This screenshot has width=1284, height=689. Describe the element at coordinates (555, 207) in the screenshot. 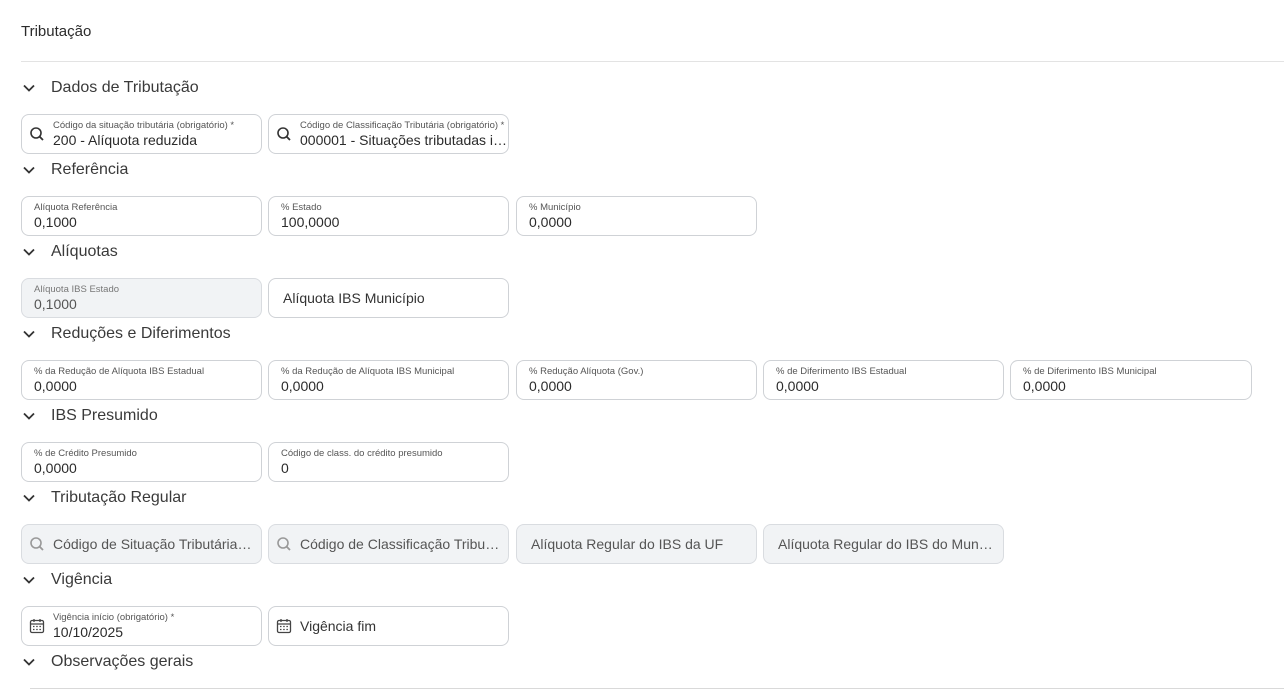

I see `field-label: % Município` at that location.